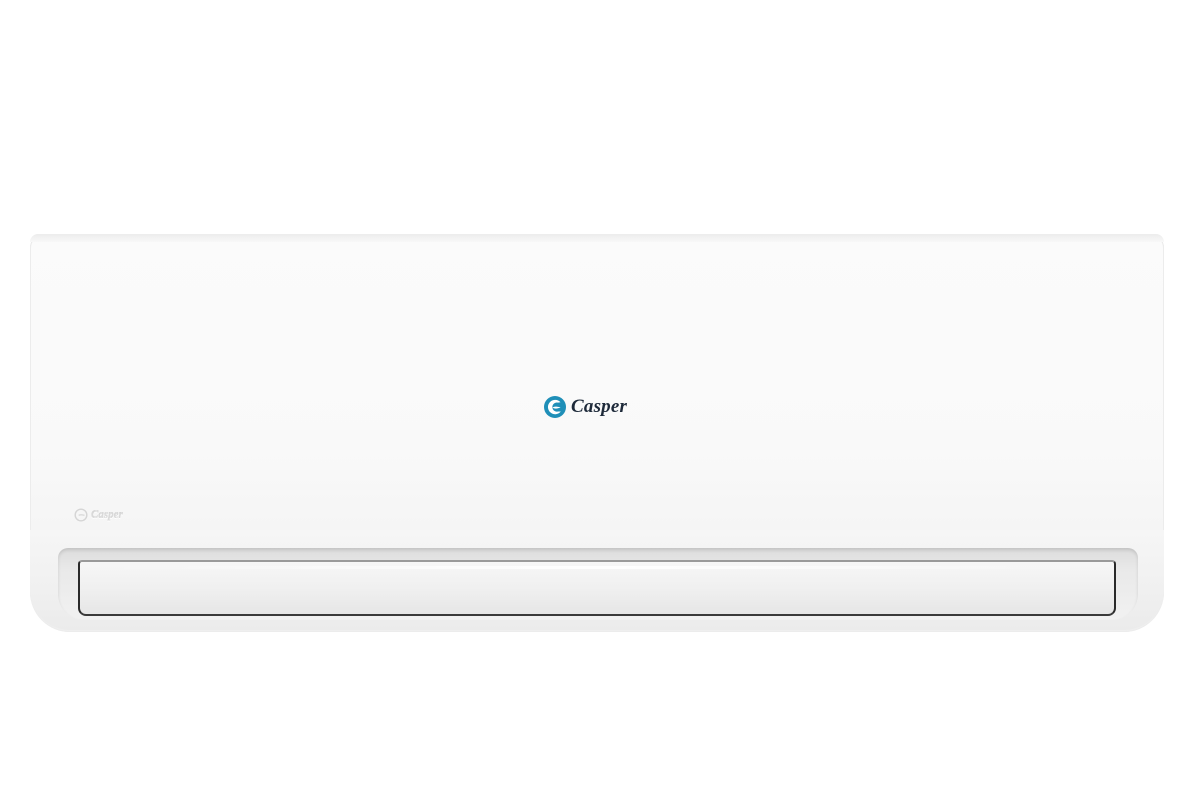 Image resolution: width=1196 pixels, height=800 pixels. Describe the element at coordinates (597, 238) in the screenshot. I see `unit-top-edge` at that location.